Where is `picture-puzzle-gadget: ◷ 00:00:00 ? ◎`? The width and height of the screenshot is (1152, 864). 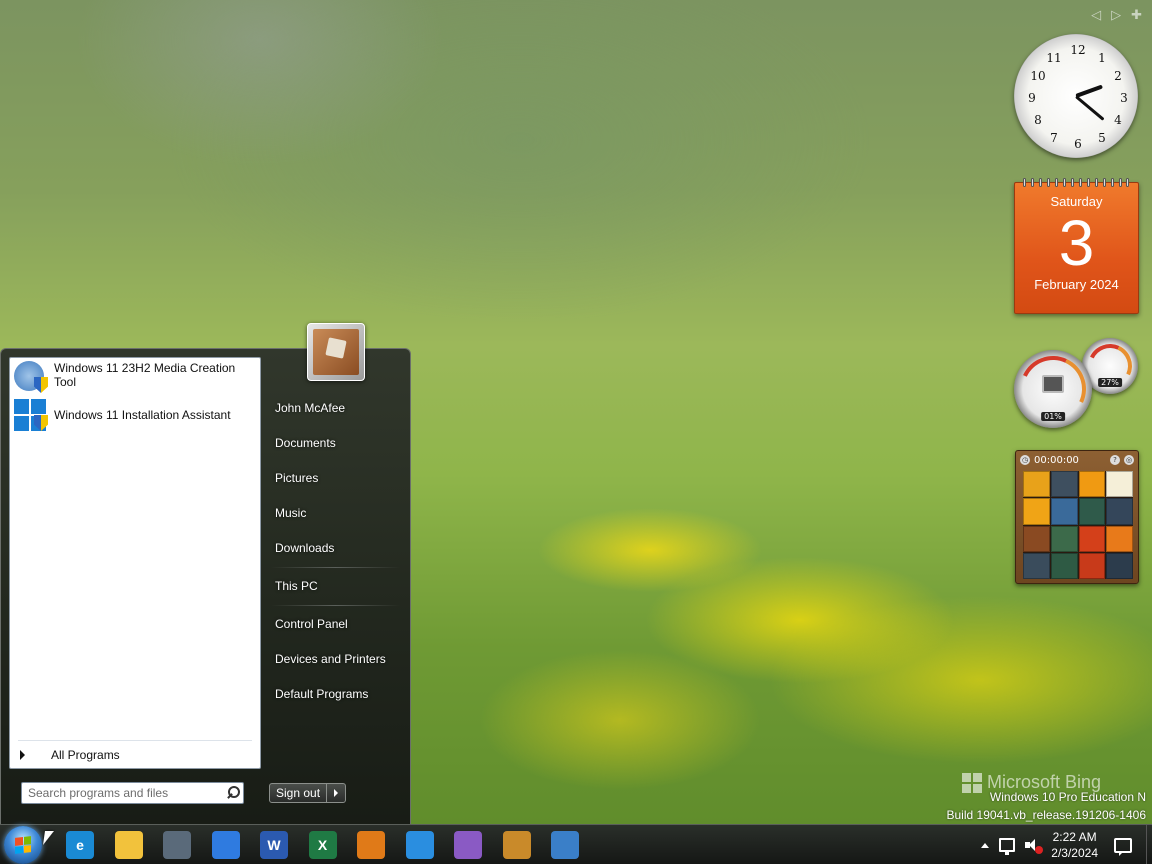 picture-puzzle-gadget: ◷ 00:00:00 ? ◎ is located at coordinates (1077, 517).